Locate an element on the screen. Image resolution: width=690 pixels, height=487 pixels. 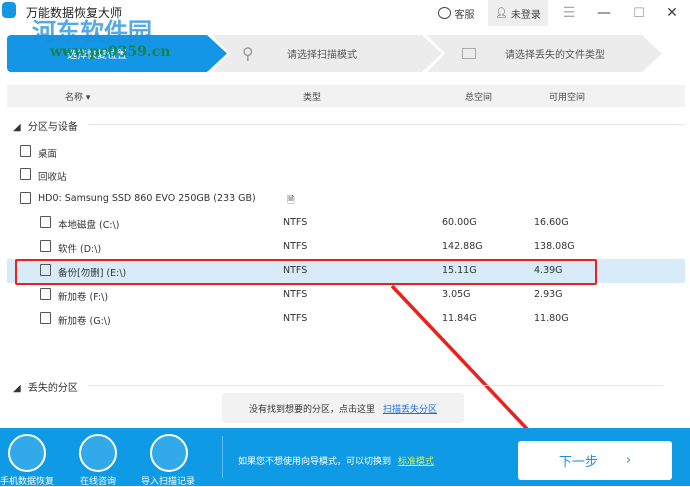
partition-row: 本地磁盘 (C:\) NTFS 60.00G 16.60G is located at coordinates (346, 223).